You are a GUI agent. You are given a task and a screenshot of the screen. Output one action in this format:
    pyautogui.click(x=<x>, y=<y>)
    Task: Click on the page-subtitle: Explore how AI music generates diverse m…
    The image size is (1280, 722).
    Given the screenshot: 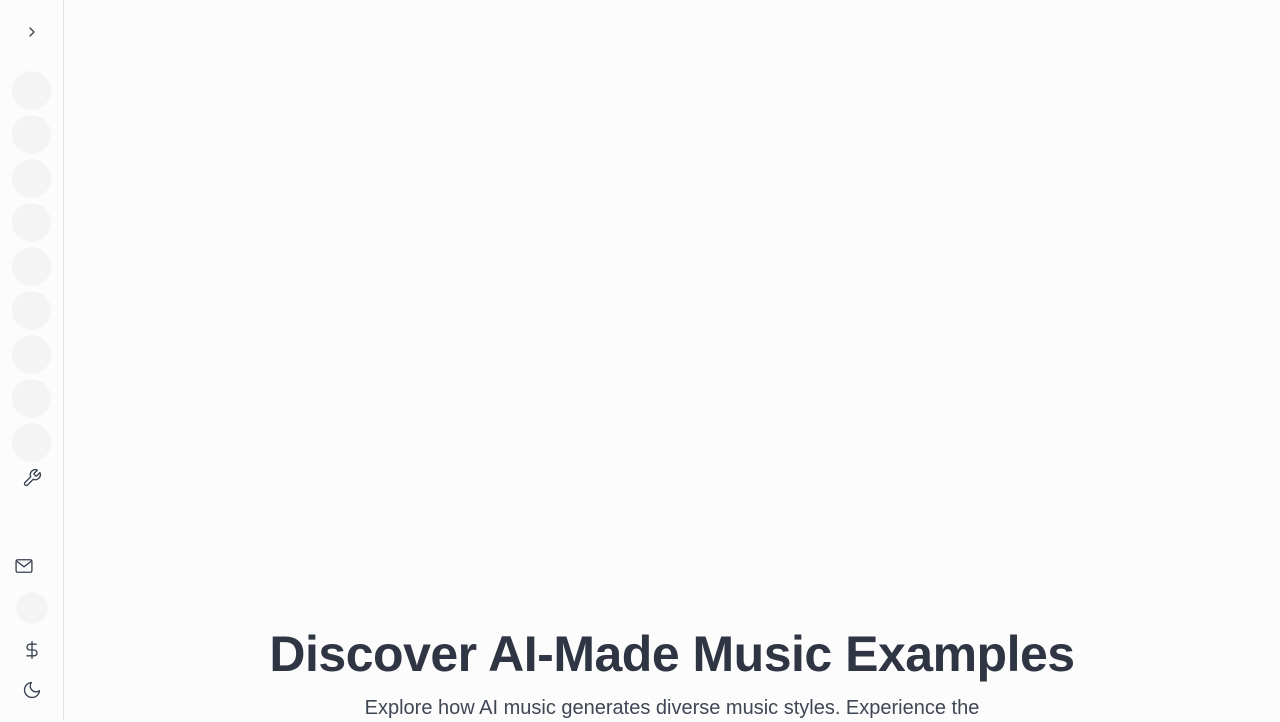 What is the action you would take?
    pyautogui.click(x=672, y=708)
    